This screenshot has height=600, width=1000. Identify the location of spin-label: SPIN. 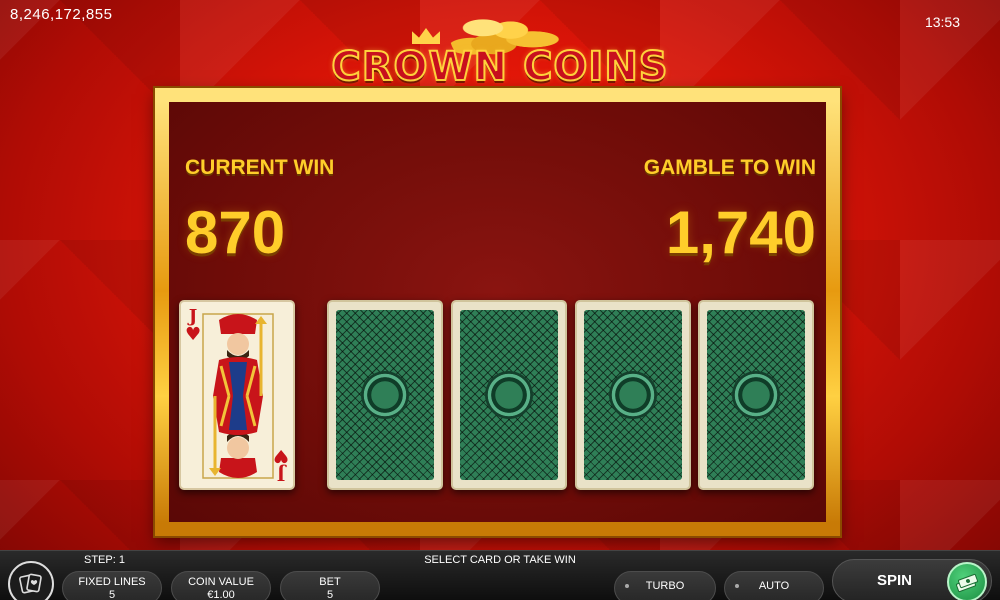
(895, 580).